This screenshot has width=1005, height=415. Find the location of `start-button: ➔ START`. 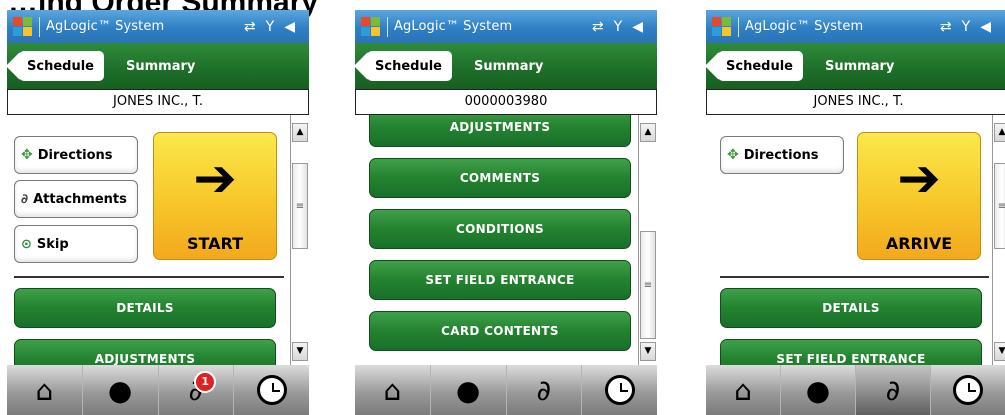

start-button: ➔ START is located at coordinates (215, 196).